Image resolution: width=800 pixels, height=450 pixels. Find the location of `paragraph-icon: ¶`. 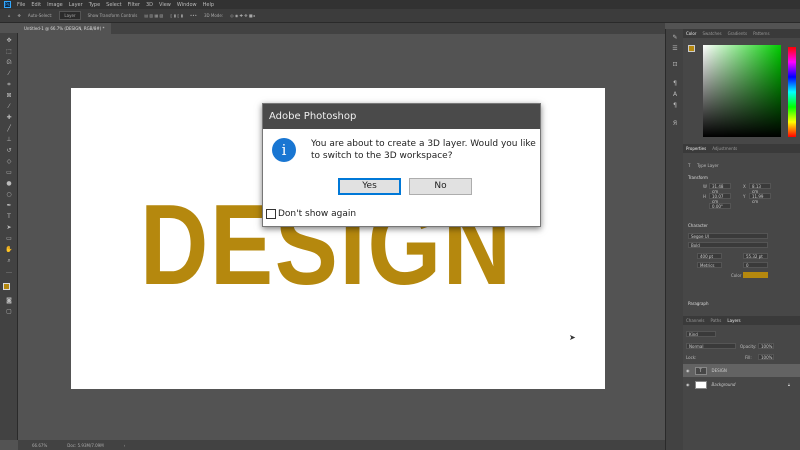

paragraph-icon: ¶ is located at coordinates (675, 106).